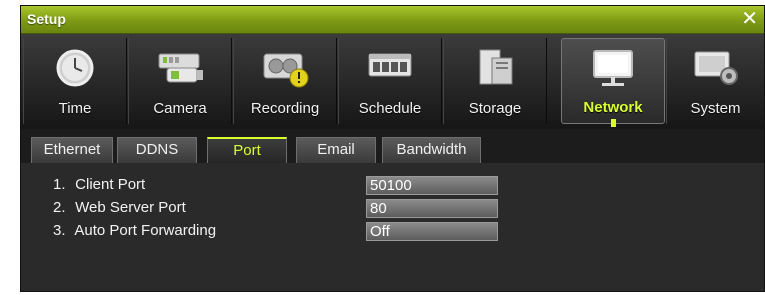  I want to click on active-indicator, so click(613, 123).